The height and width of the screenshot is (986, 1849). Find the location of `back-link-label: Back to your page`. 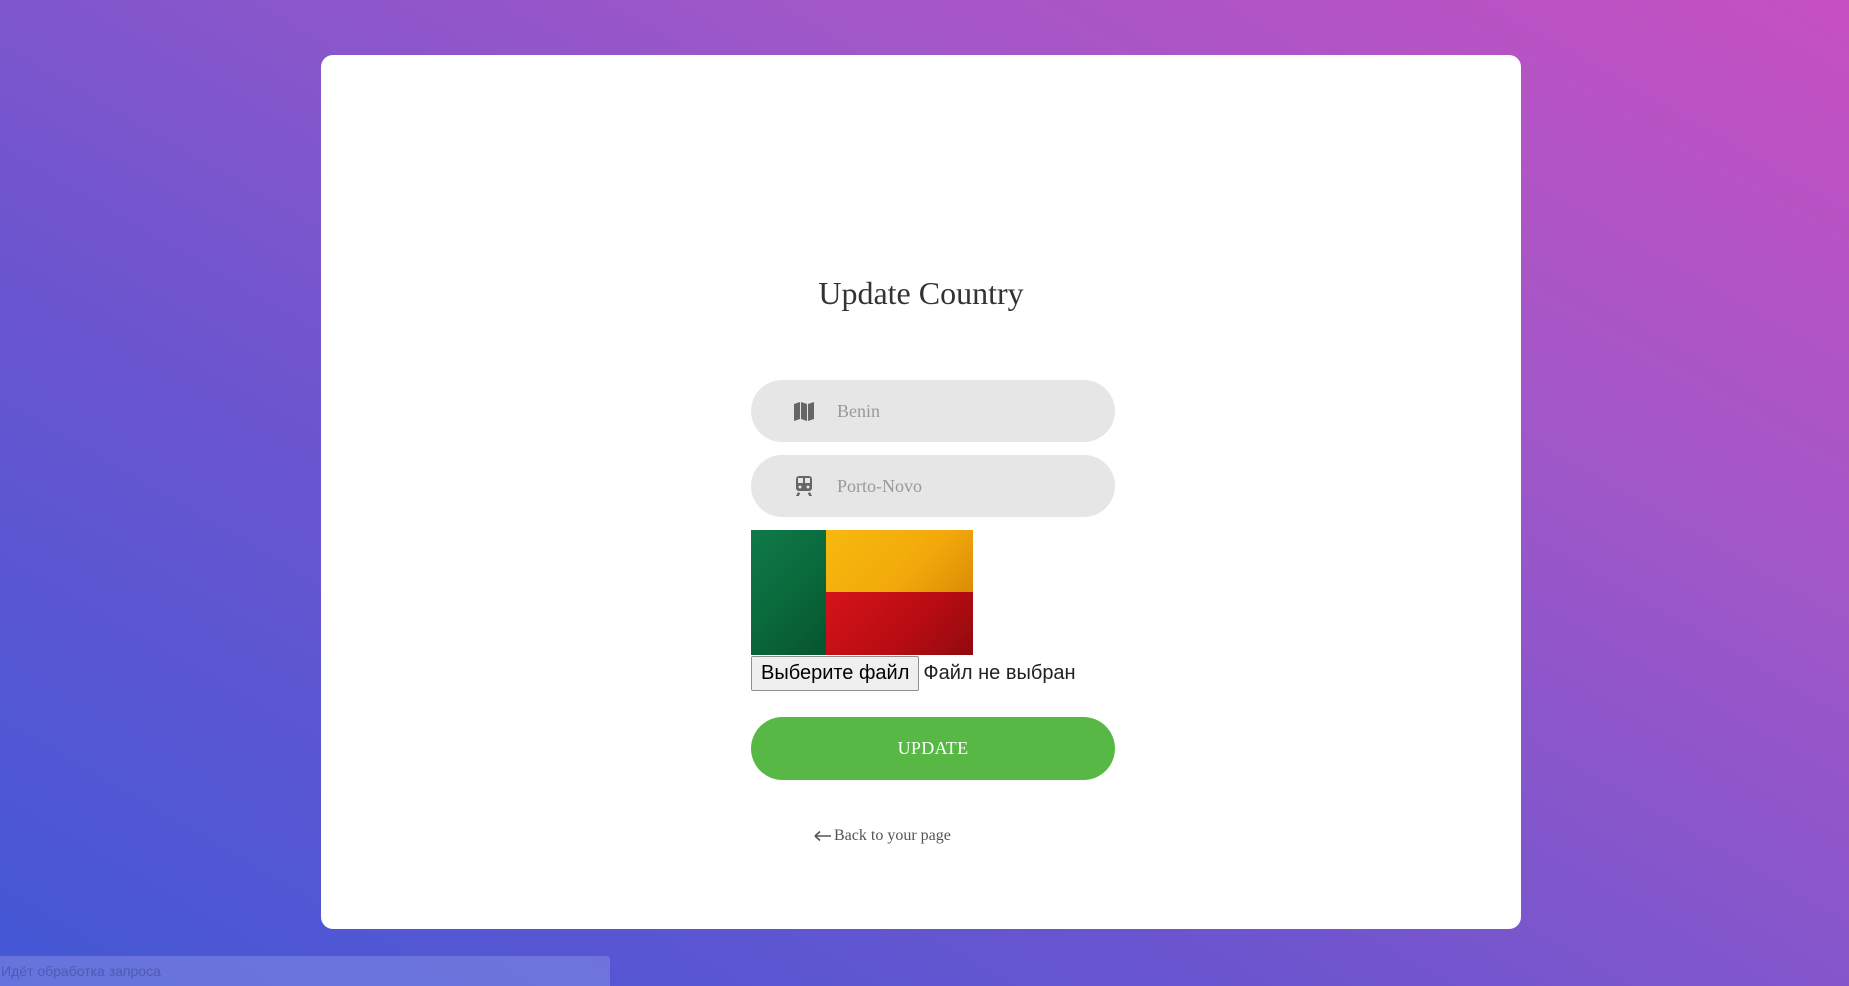

back-link-label: Back to your page is located at coordinates (892, 835).